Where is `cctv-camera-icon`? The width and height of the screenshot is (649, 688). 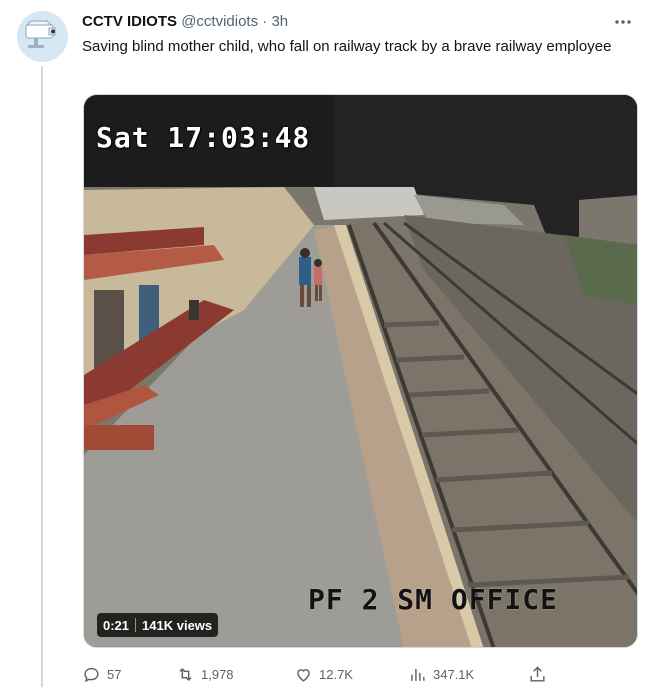
cctv-camera-icon is located at coordinates (42, 36).